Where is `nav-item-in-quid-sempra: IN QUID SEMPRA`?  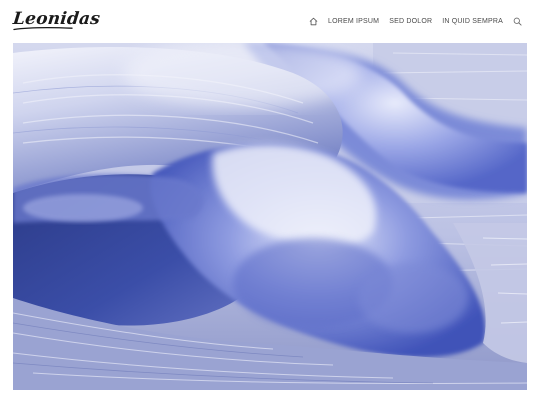 nav-item-in-quid-sempra: IN QUID SEMPRA is located at coordinates (472, 21).